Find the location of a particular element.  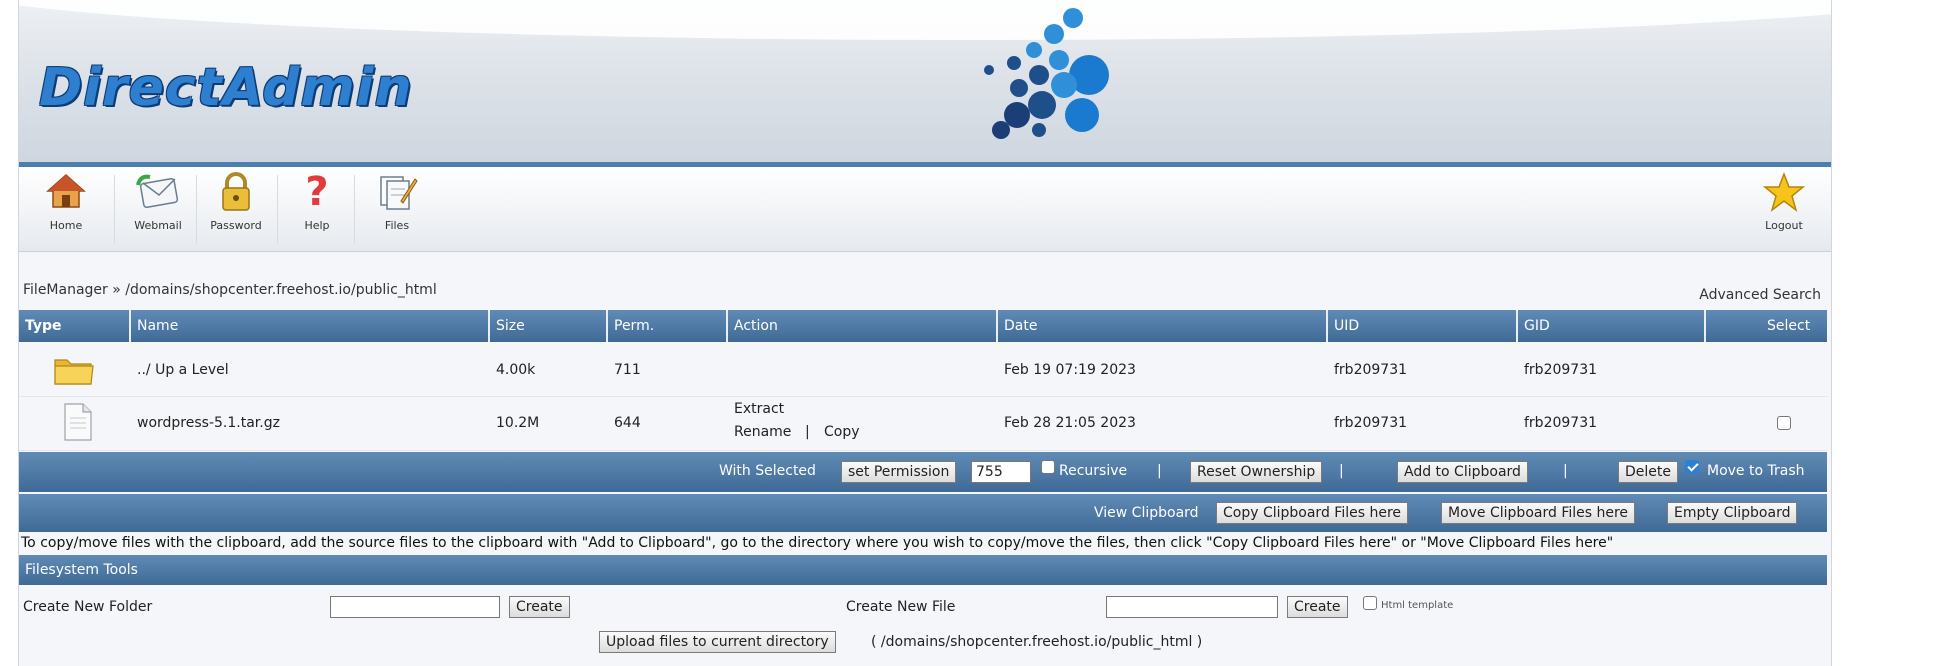

col-size: Size is located at coordinates (510, 326).